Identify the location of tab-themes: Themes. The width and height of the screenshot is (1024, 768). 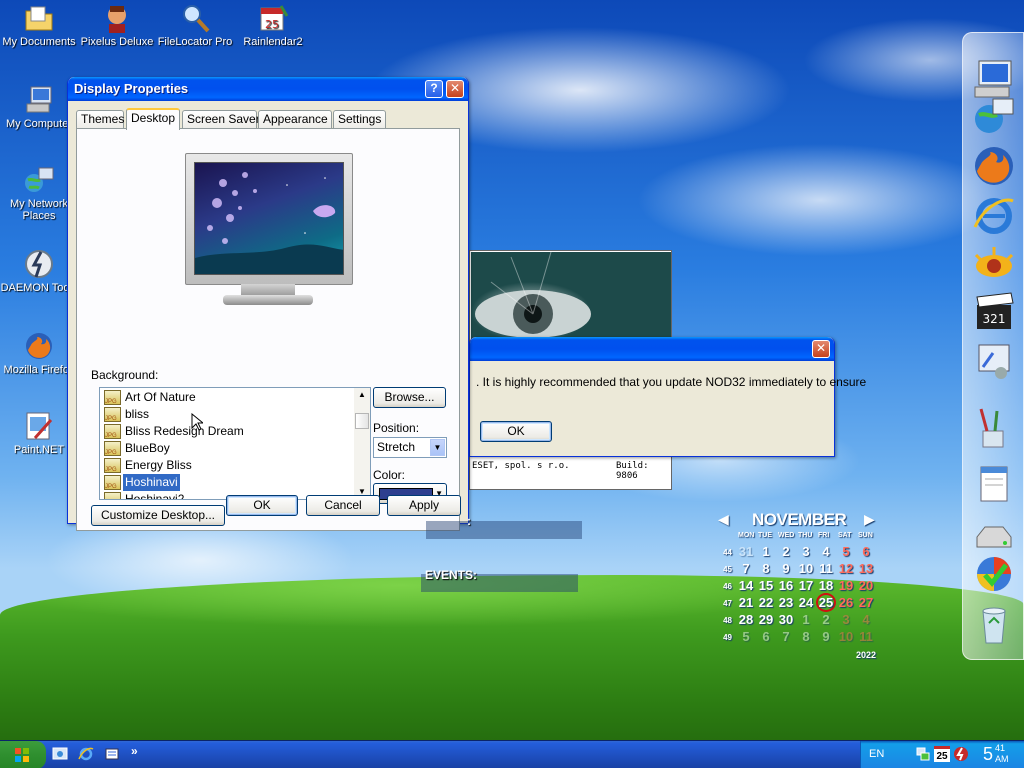
(100, 119).